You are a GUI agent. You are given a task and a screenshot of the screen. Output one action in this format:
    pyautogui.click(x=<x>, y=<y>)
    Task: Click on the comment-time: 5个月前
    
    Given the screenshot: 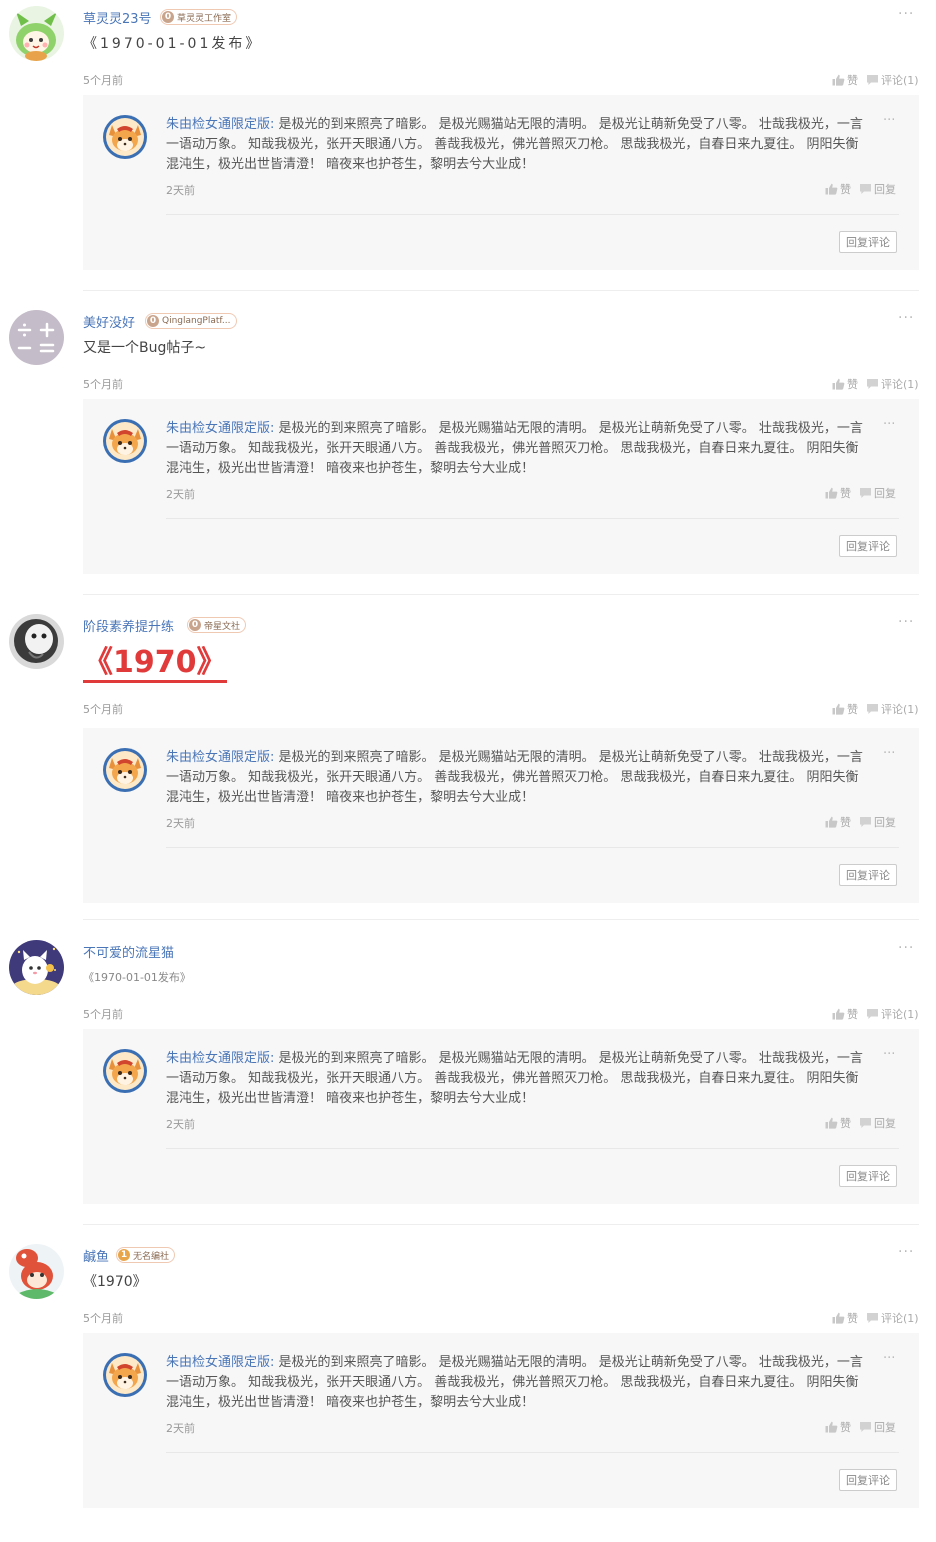 What is the action you would take?
    pyautogui.click(x=103, y=80)
    